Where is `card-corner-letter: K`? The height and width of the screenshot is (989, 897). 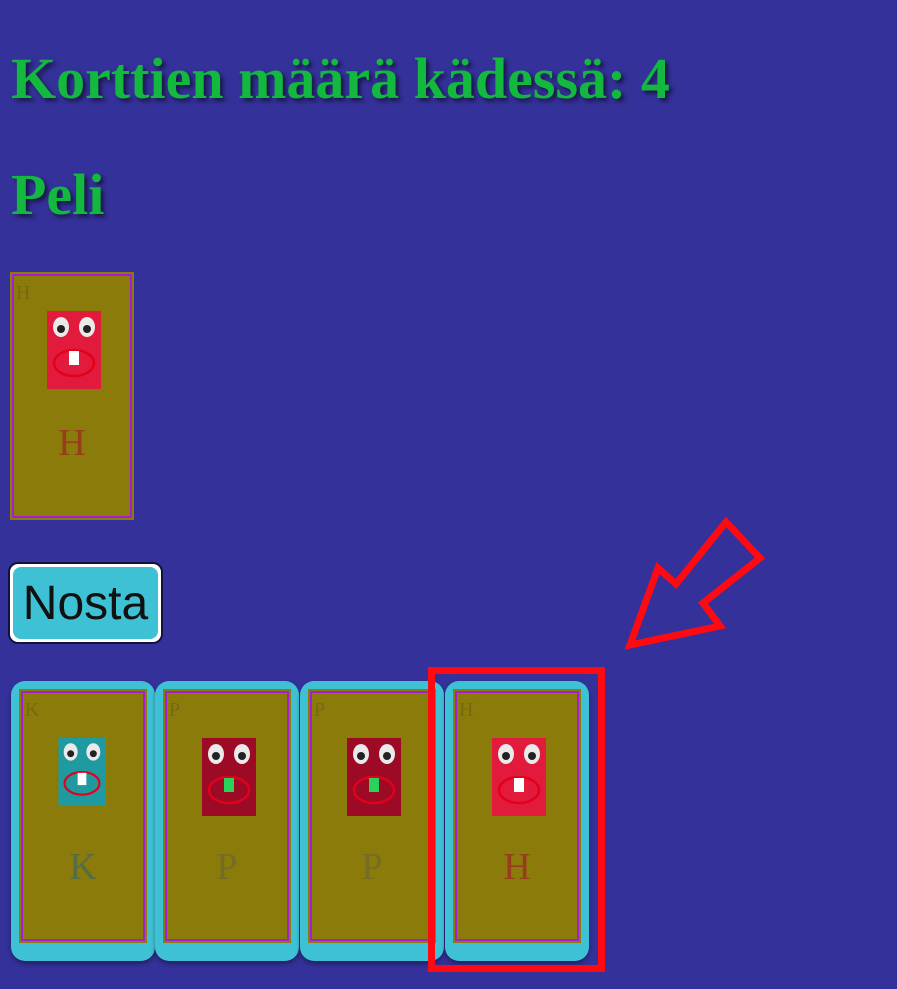
card-corner-letter: K is located at coordinates (32, 710).